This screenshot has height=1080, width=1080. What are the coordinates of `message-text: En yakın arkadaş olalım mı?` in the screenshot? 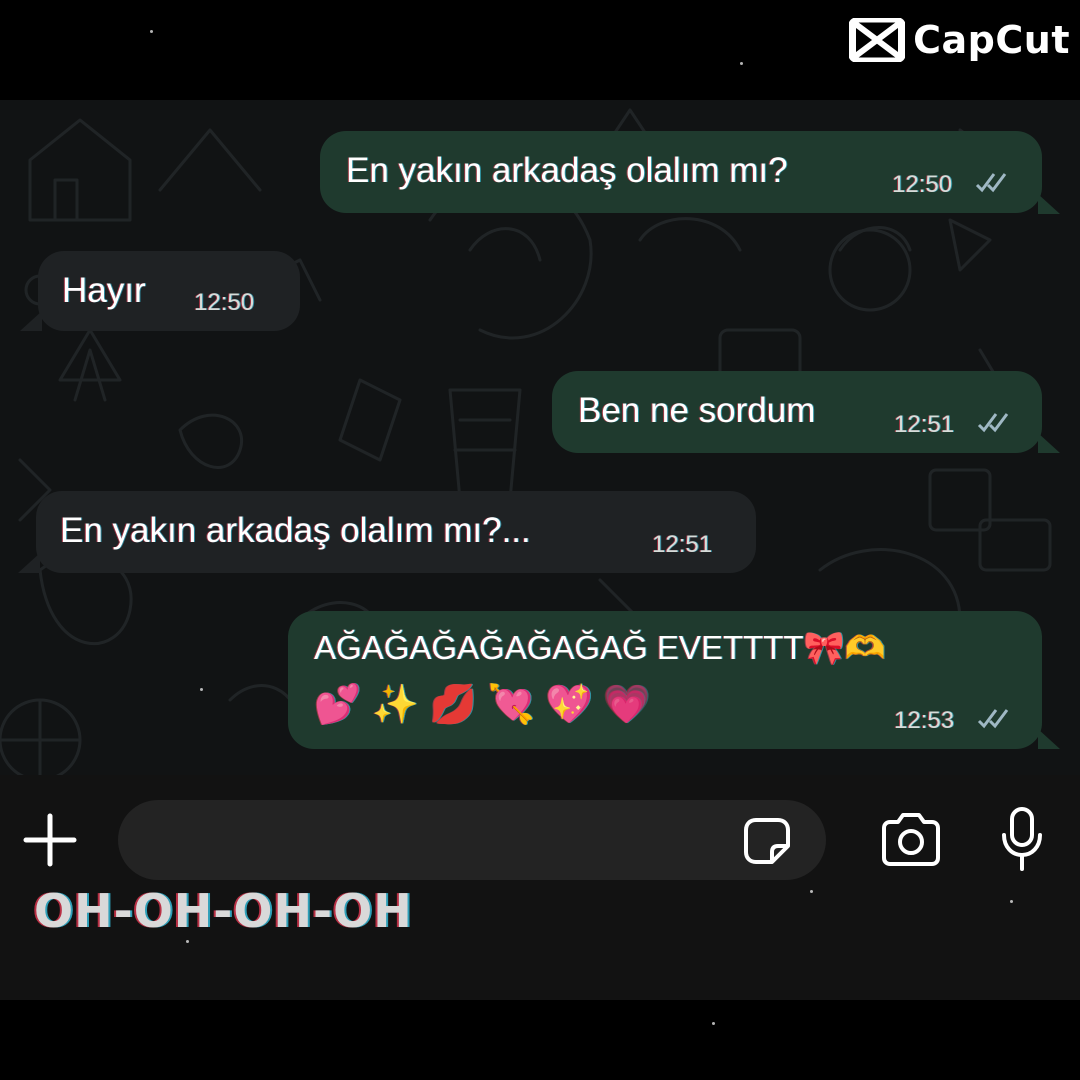 It's located at (567, 170).